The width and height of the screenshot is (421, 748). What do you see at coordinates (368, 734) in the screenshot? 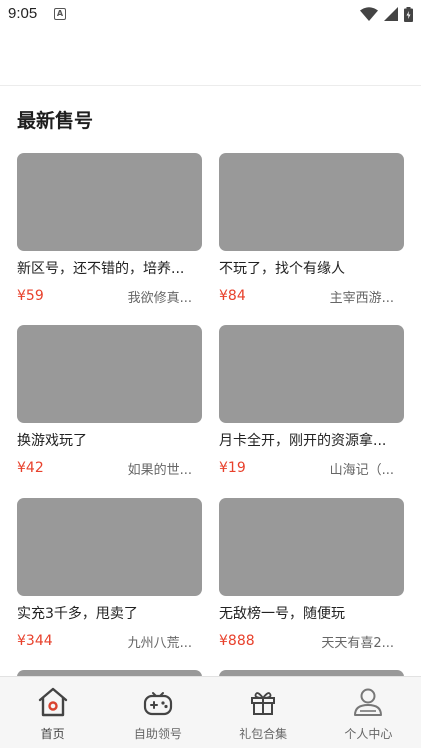
I see `tab-label: 个人中心` at bounding box center [368, 734].